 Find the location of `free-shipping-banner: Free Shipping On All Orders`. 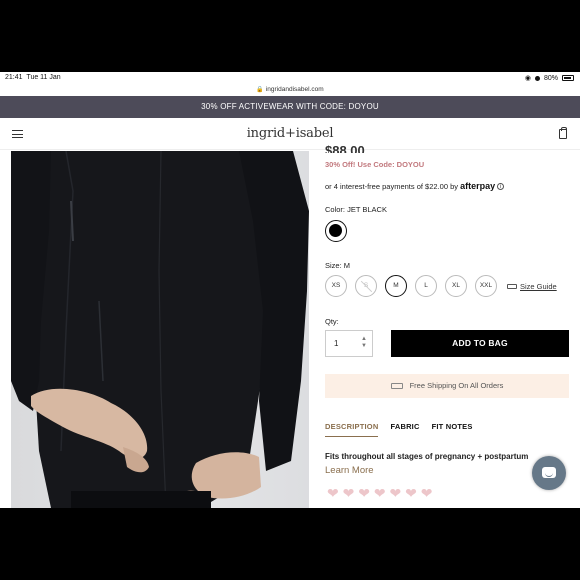

free-shipping-banner: Free Shipping On All Orders is located at coordinates (447, 386).